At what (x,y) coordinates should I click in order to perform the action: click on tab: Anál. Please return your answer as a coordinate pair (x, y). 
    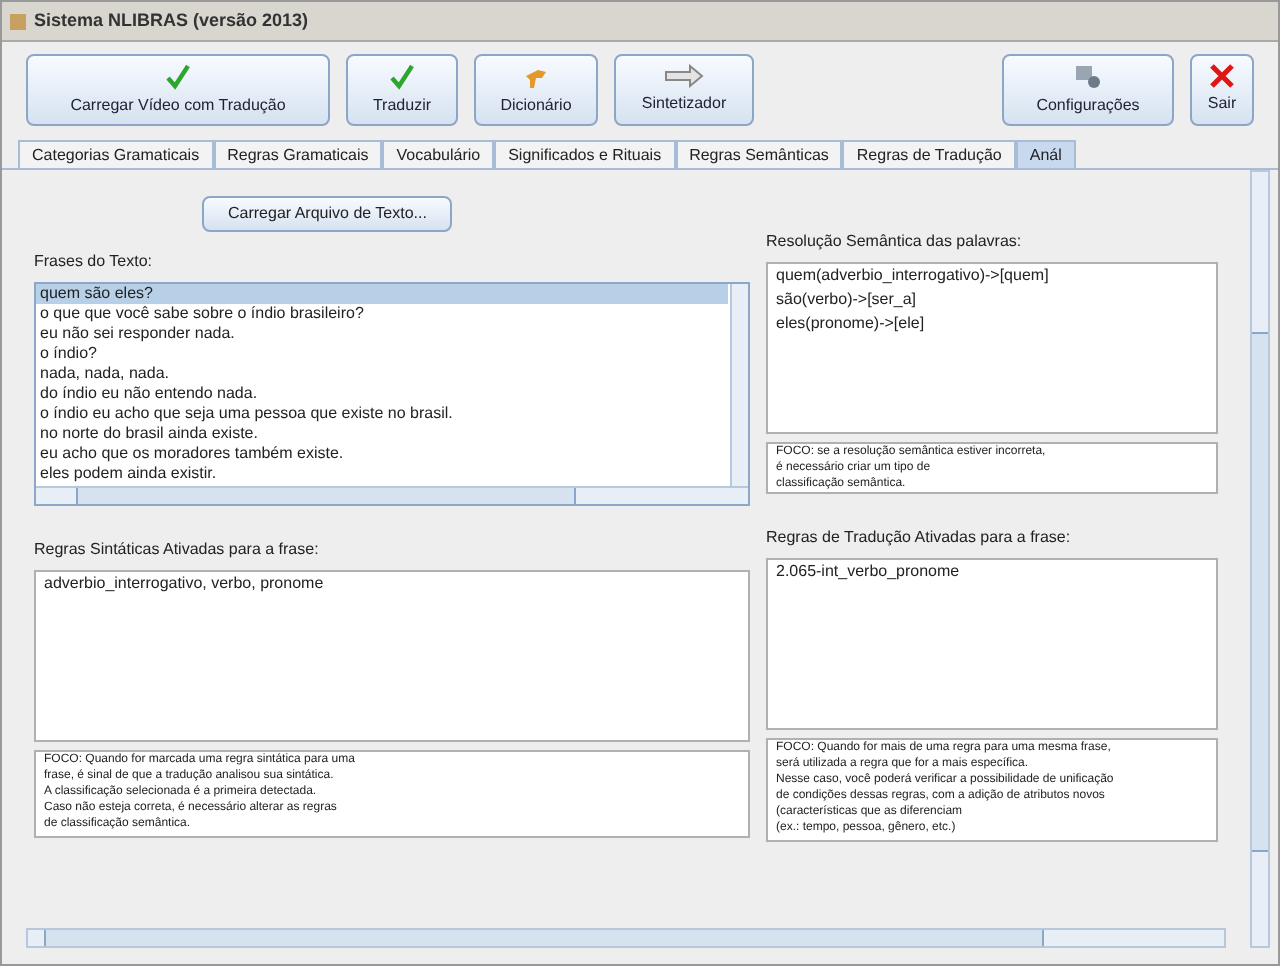
    Looking at the image, I should click on (1045, 154).